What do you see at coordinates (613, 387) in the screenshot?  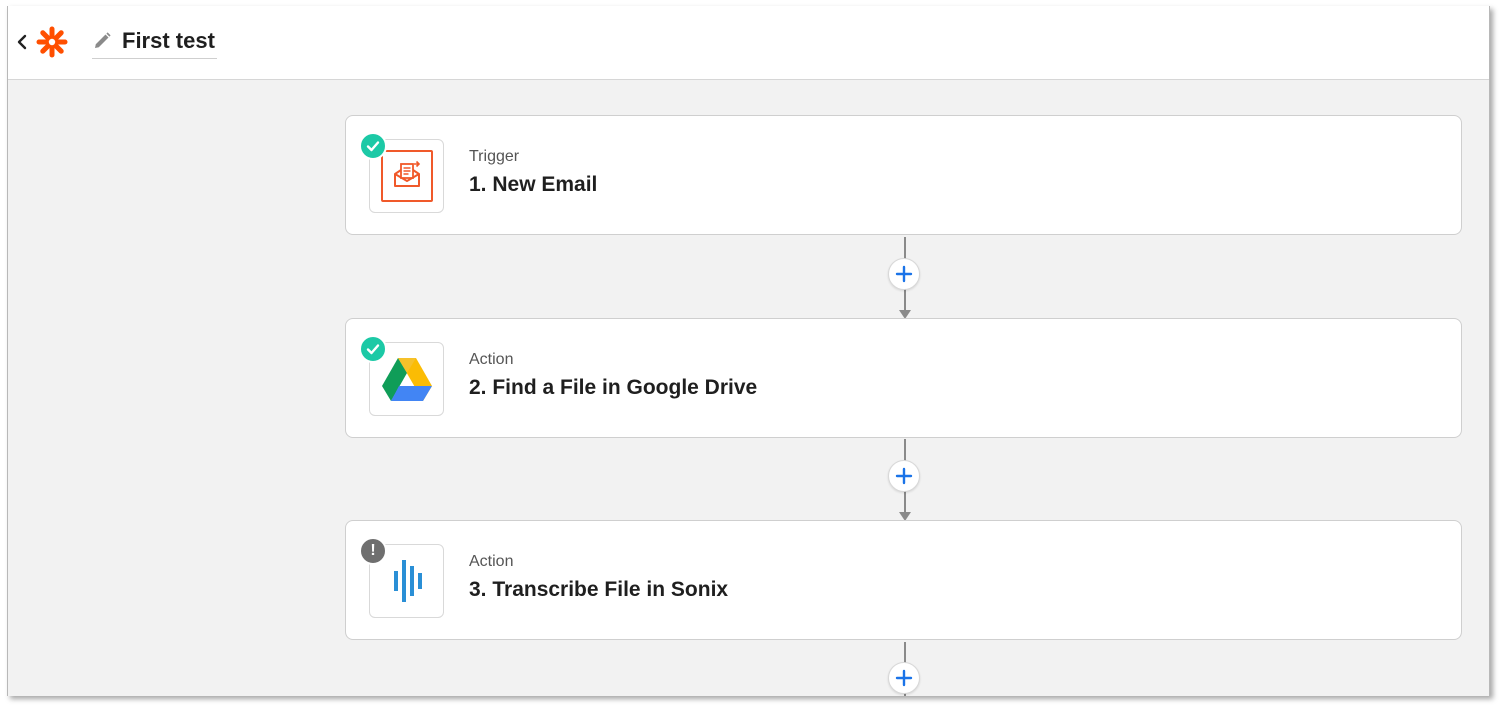 I see `step-title: 2. Find a File in Google Drive` at bounding box center [613, 387].